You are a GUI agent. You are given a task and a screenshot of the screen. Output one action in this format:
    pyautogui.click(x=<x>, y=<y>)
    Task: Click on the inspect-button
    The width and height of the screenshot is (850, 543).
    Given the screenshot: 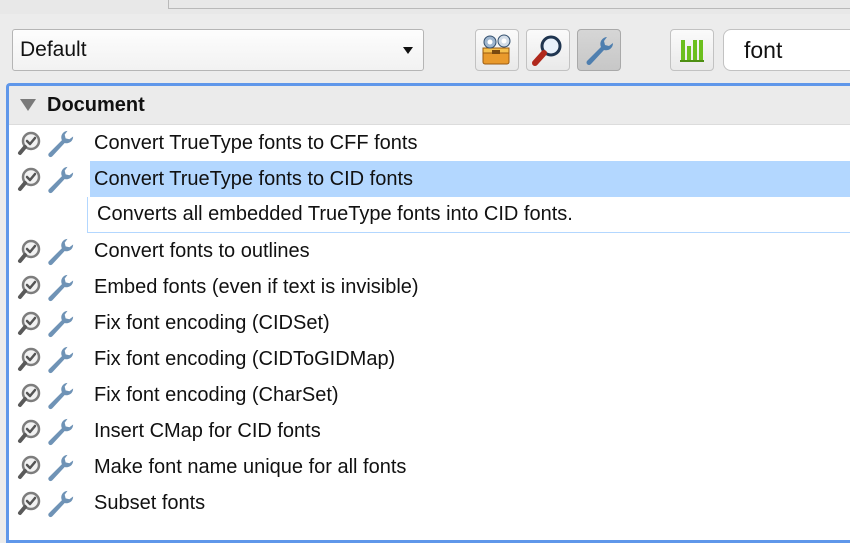 What is the action you would take?
    pyautogui.click(x=548, y=50)
    